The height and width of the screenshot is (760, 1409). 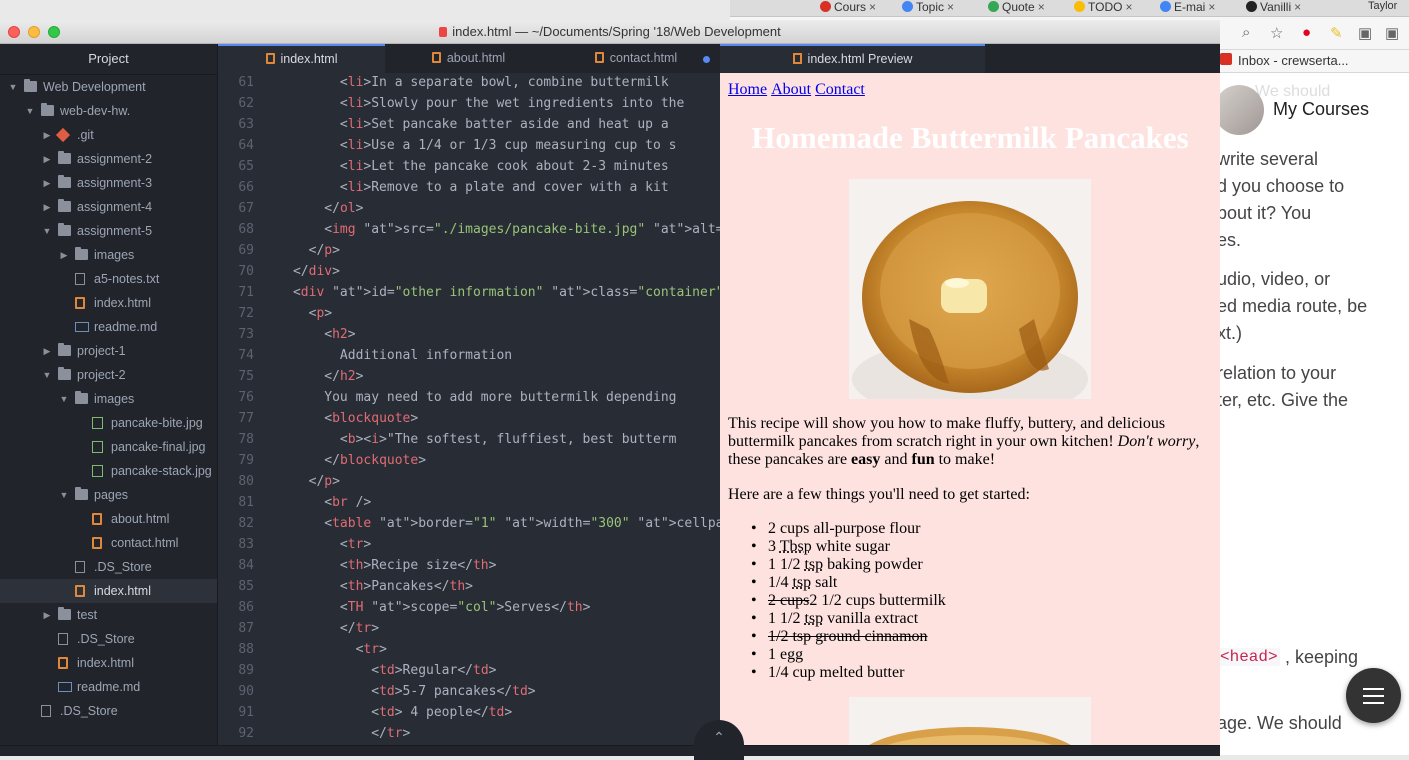 What do you see at coordinates (108, 375) in the screenshot?
I see `tree-item: ▼ project-2` at bounding box center [108, 375].